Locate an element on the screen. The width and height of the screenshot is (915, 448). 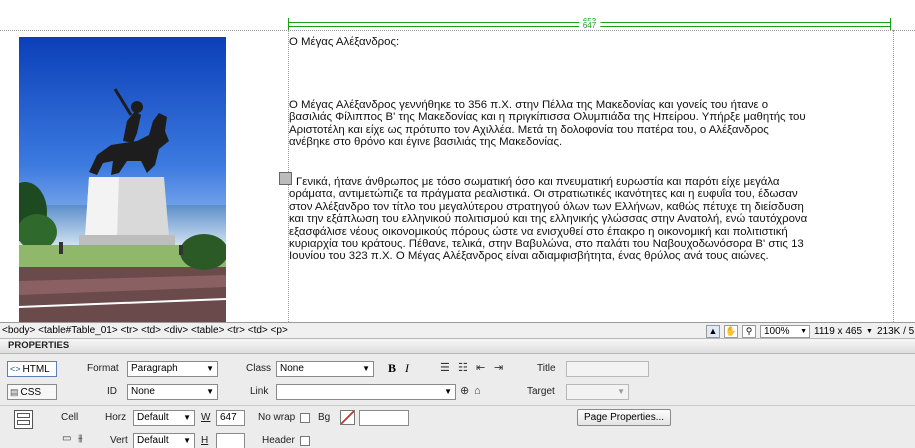
class-label: Class is located at coordinates (259, 368).